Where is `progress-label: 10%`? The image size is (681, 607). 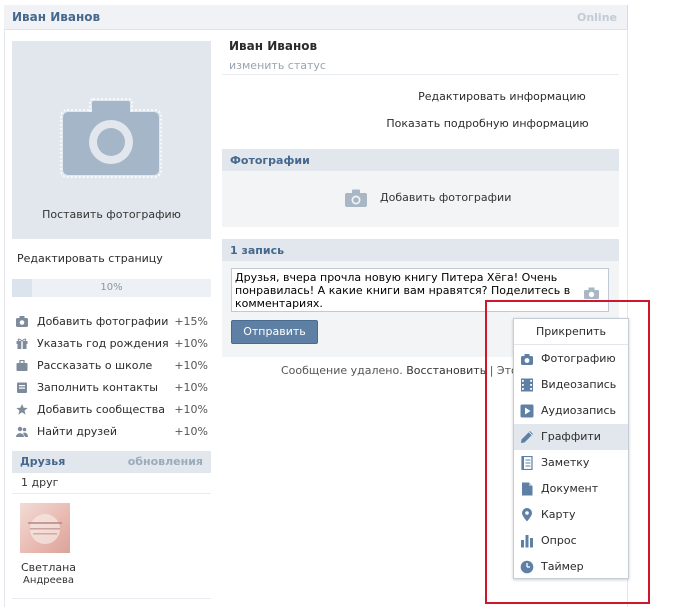 progress-label: 10% is located at coordinates (111, 287).